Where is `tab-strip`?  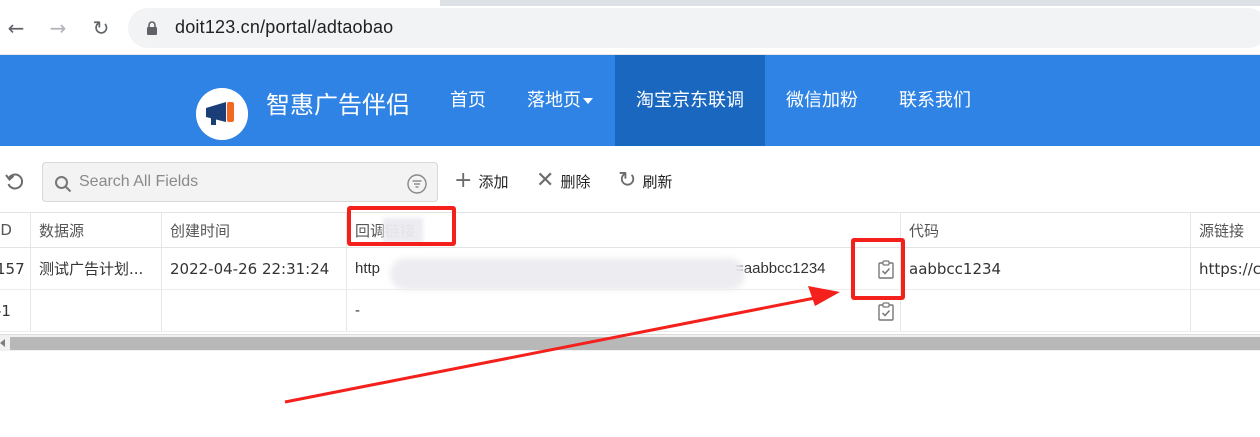
tab-strip is located at coordinates (630, 3).